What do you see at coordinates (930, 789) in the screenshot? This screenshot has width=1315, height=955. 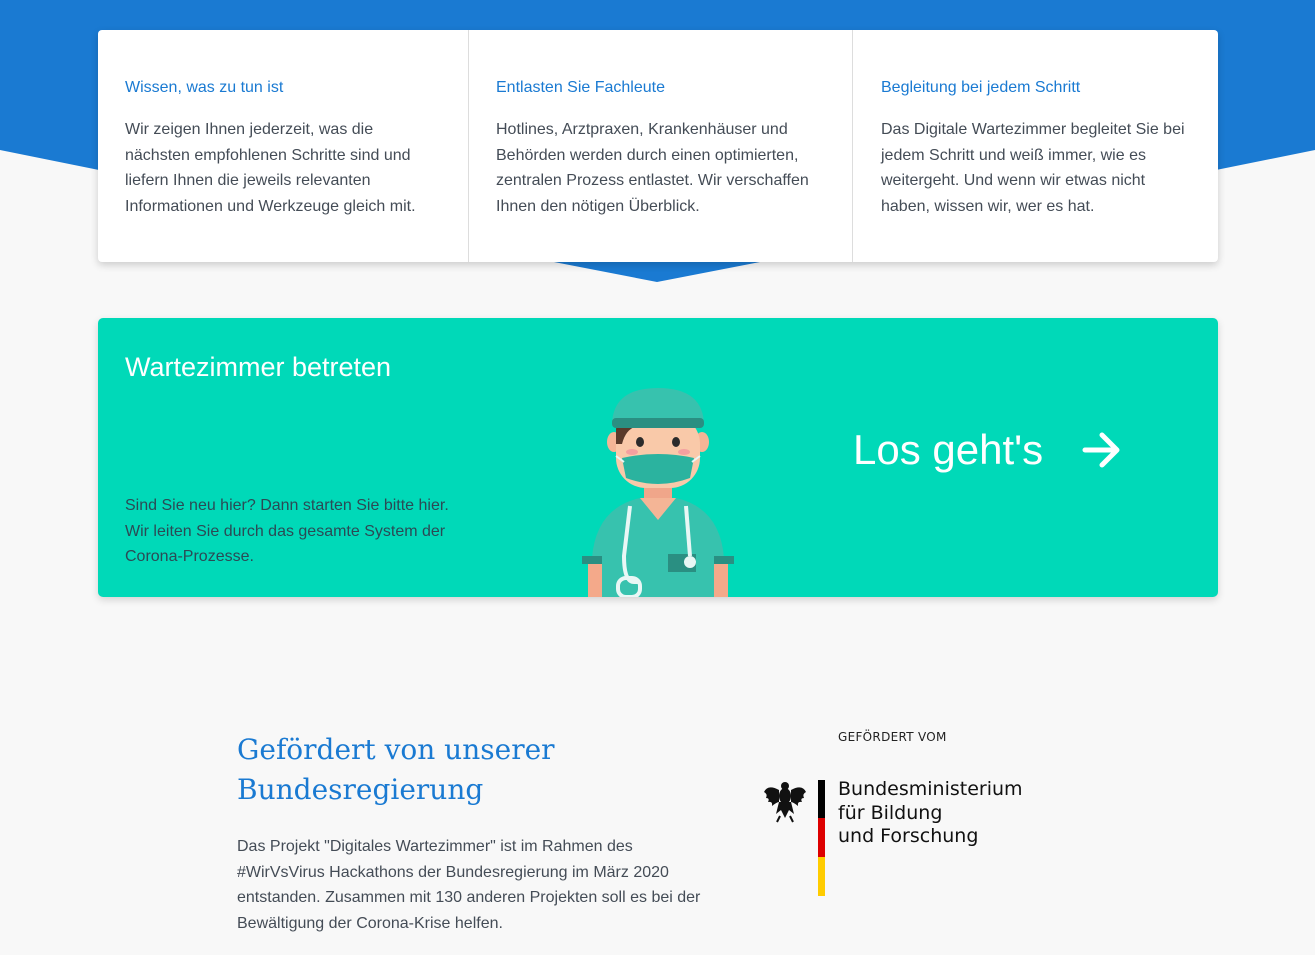 I see `ministry-line: Bundesministerium` at bounding box center [930, 789].